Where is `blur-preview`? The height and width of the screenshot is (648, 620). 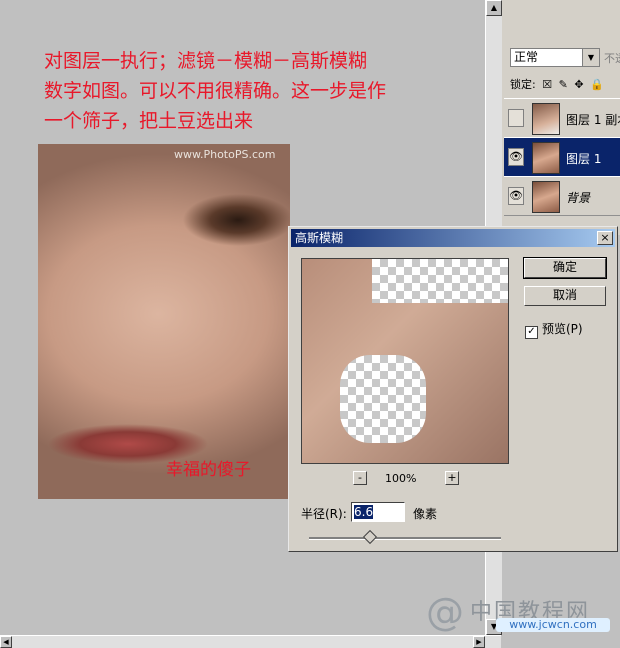
blur-preview is located at coordinates (405, 361).